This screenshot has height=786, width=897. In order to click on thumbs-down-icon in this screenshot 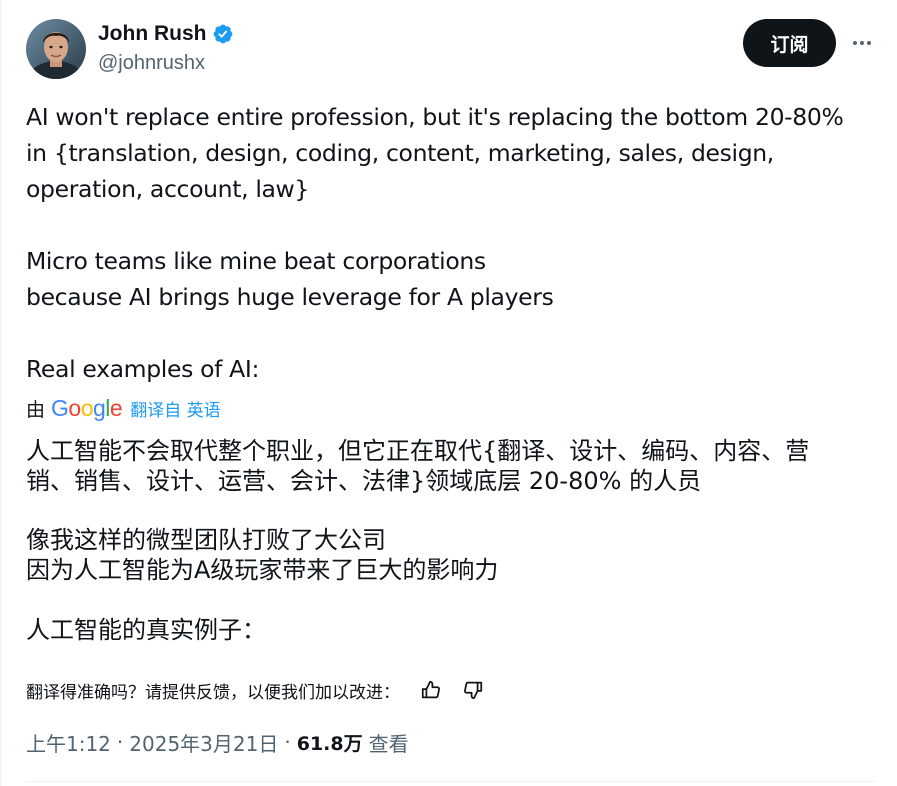, I will do `click(473, 690)`.